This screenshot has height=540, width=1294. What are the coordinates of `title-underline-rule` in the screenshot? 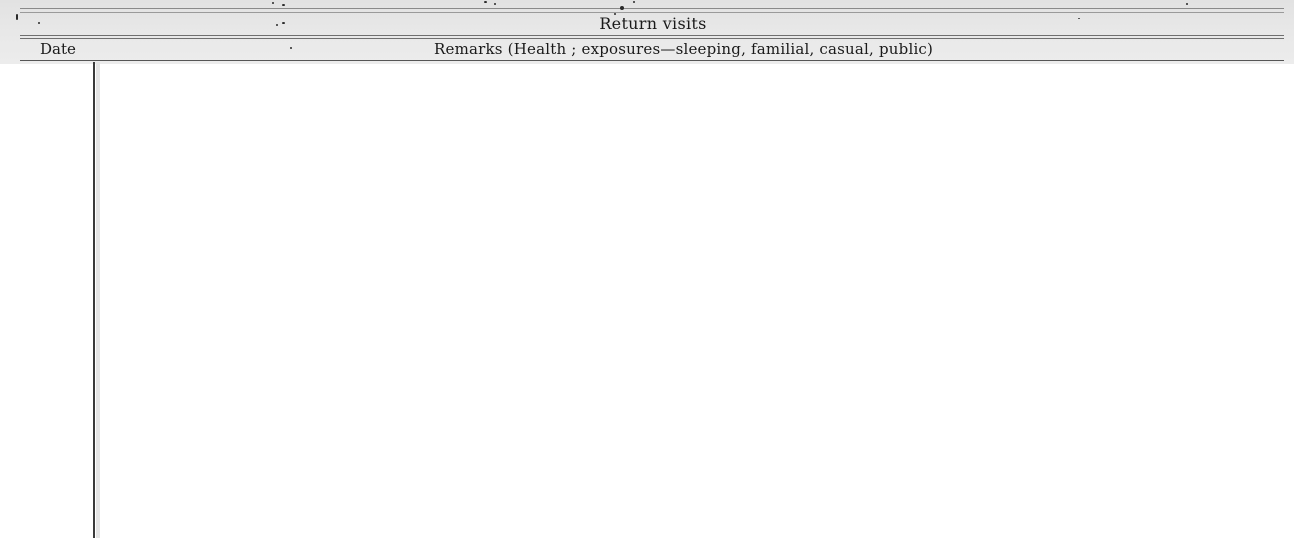 It's located at (652, 35).